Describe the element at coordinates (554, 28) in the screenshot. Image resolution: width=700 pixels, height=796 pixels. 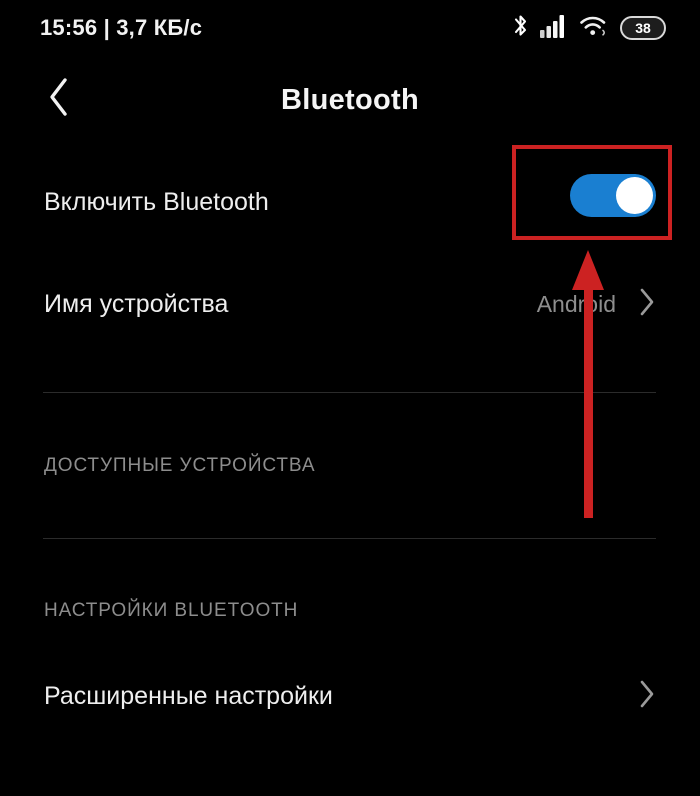
I see `cellular-signal-icon` at that location.